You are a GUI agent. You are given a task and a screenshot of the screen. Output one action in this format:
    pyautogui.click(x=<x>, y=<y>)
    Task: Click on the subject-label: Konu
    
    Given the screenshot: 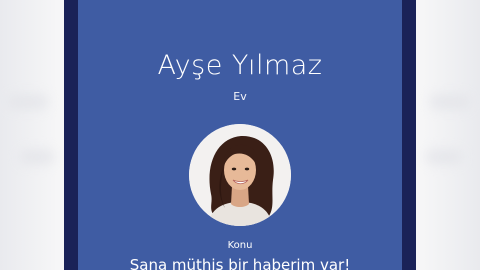 What is the action you would take?
    pyautogui.click(x=240, y=245)
    